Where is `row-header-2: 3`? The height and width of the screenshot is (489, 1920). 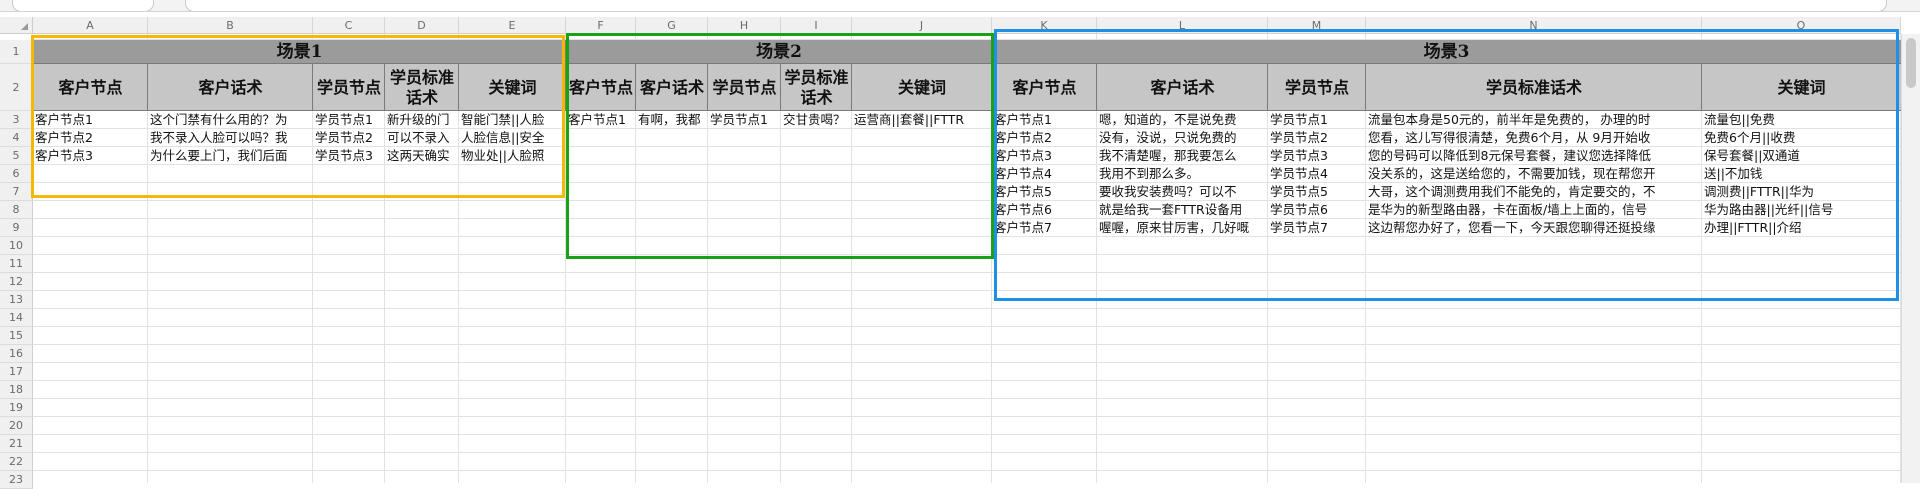
row-header-2: 3 is located at coordinates (16, 120).